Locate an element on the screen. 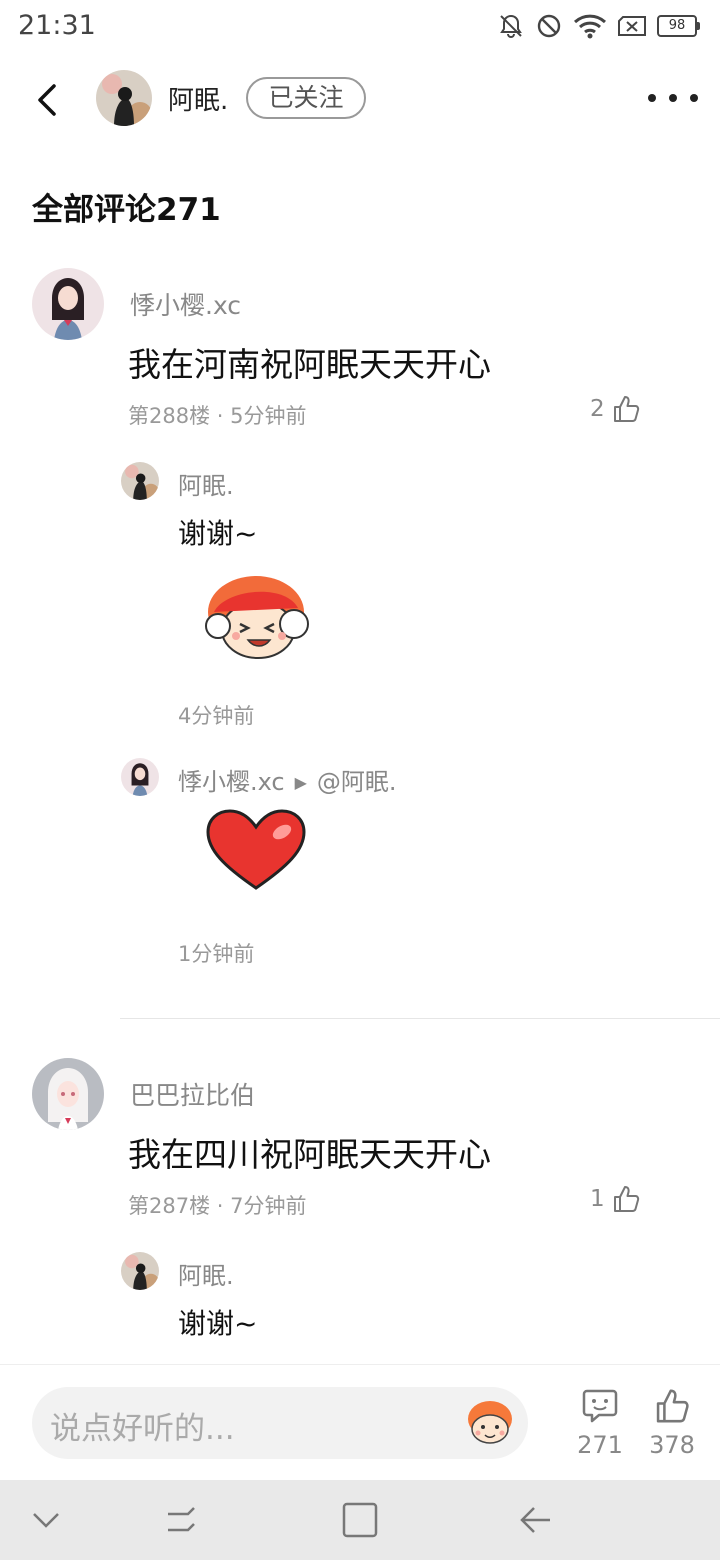  comment-input-bar: 说点好听的... 271 378 is located at coordinates (360, 1422).